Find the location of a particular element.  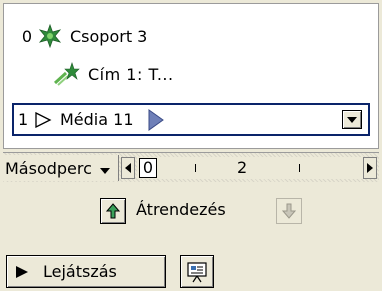

media-timing-bar-icon is located at coordinates (156, 119).